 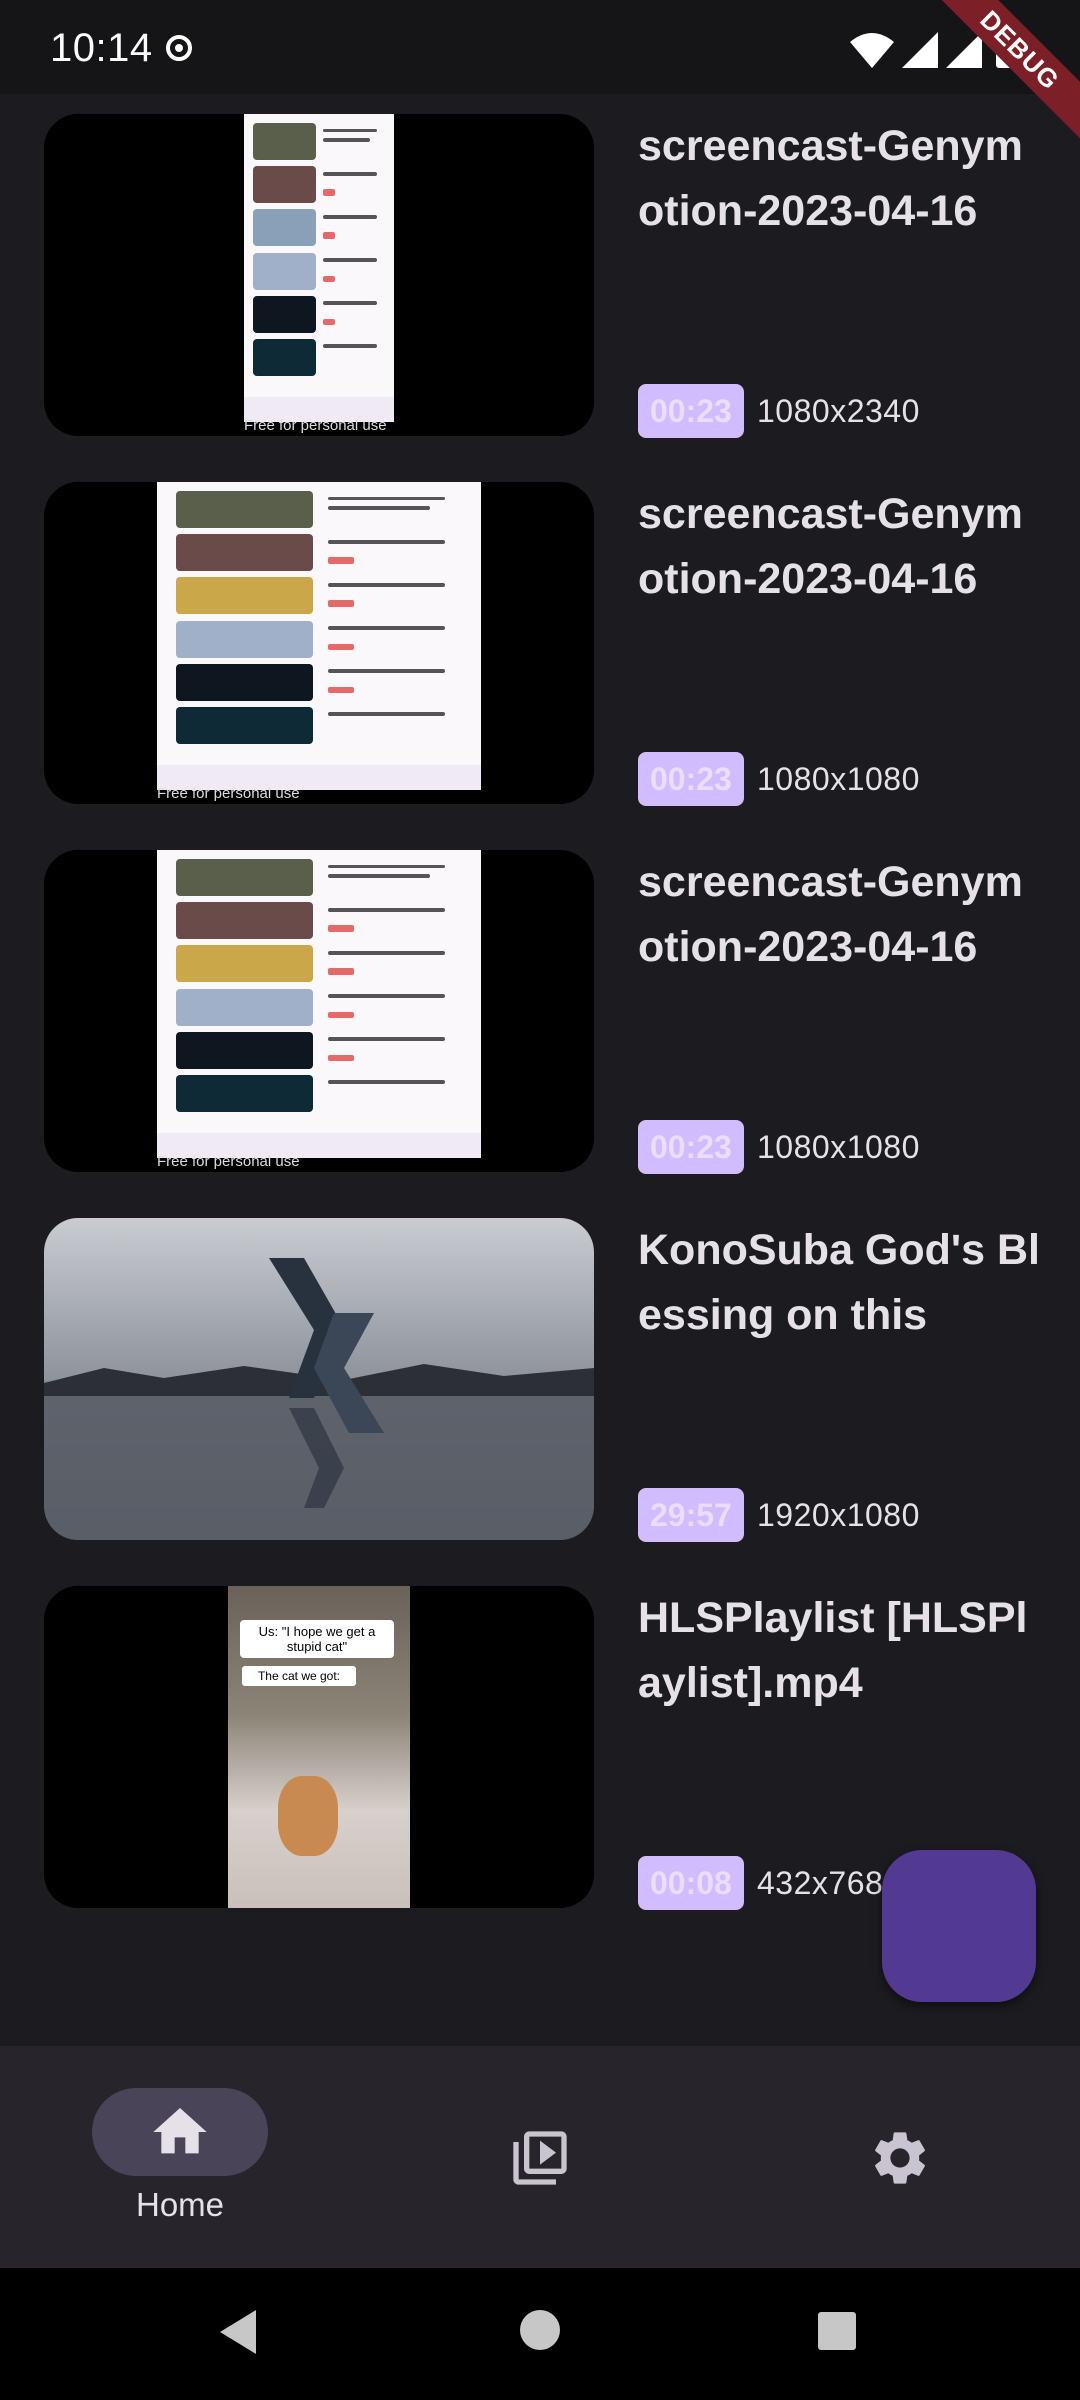 What do you see at coordinates (179, 48) in the screenshot?
I see `recording-indicator-icon` at bounding box center [179, 48].